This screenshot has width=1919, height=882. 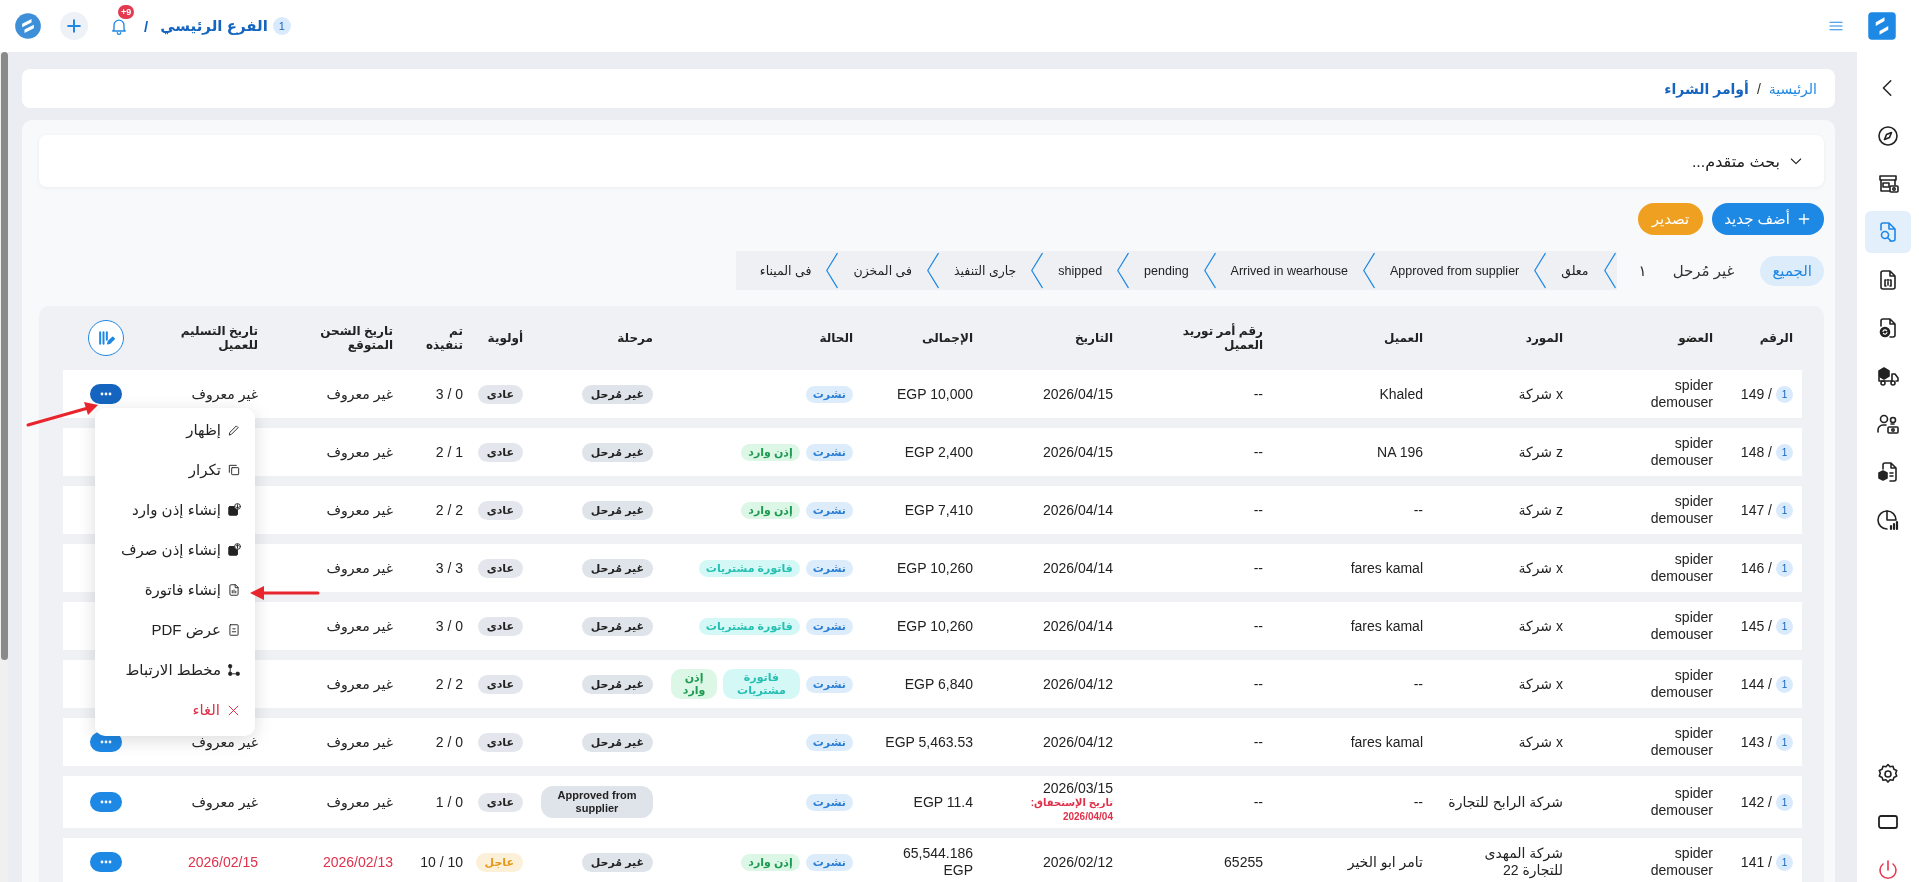 What do you see at coordinates (1540, 510) in the screenshot?
I see `supplier-name: شركة z` at bounding box center [1540, 510].